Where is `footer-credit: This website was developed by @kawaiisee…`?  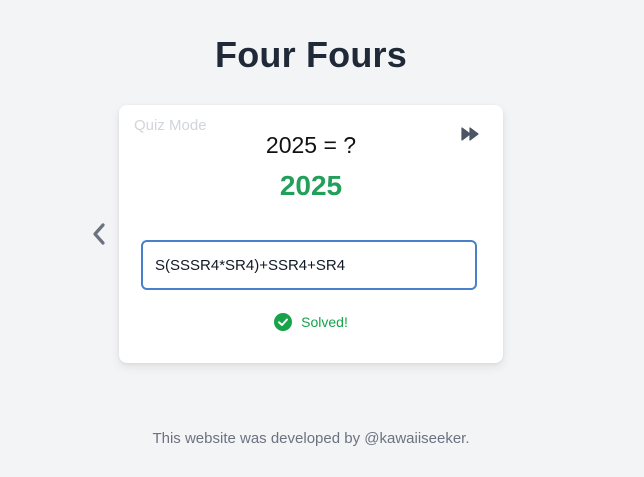 footer-credit: This website was developed by @kawaiisee… is located at coordinates (311, 438).